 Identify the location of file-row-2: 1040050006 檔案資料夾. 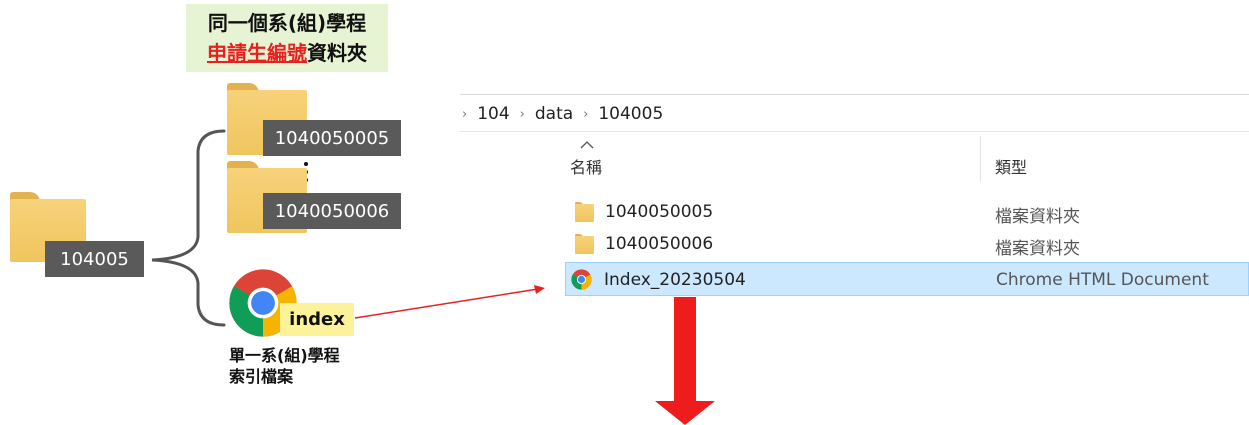
(907, 244).